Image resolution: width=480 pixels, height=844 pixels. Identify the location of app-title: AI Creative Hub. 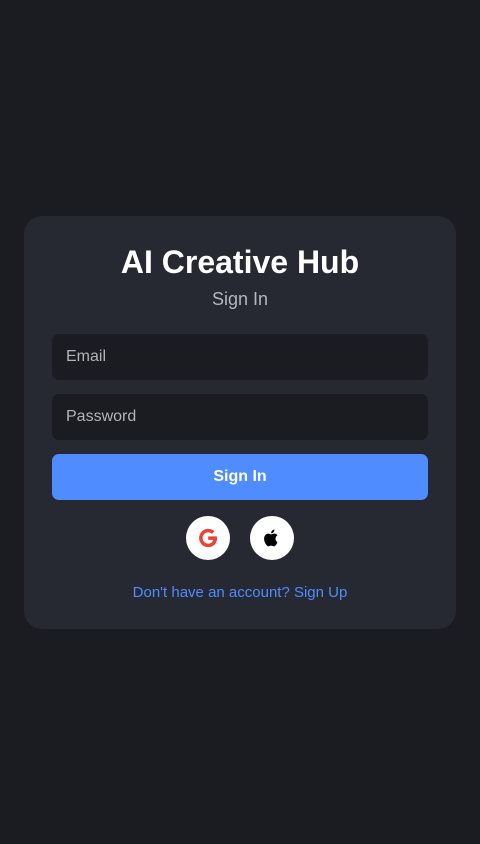
(240, 262).